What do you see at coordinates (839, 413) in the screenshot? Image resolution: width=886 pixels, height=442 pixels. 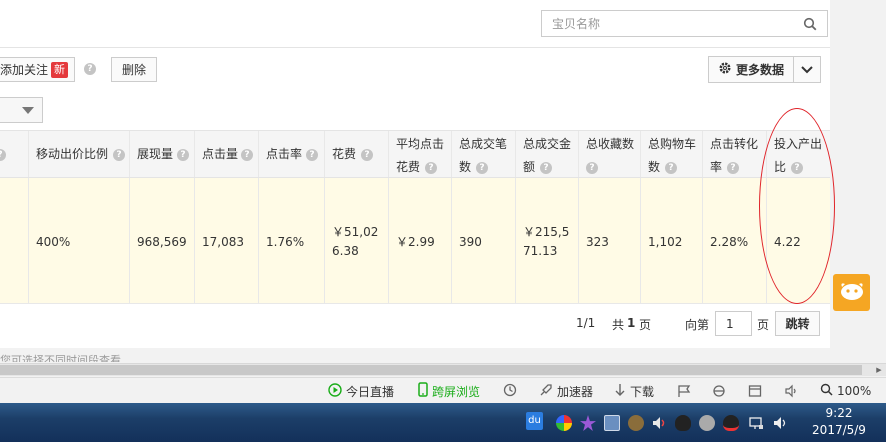 I see `clock-time: 9:22` at bounding box center [839, 413].